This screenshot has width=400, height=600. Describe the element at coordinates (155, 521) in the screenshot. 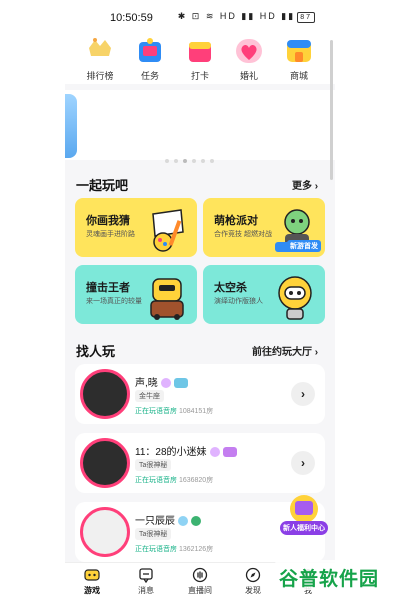

I see `player-name-text: 一只辰辰` at that location.